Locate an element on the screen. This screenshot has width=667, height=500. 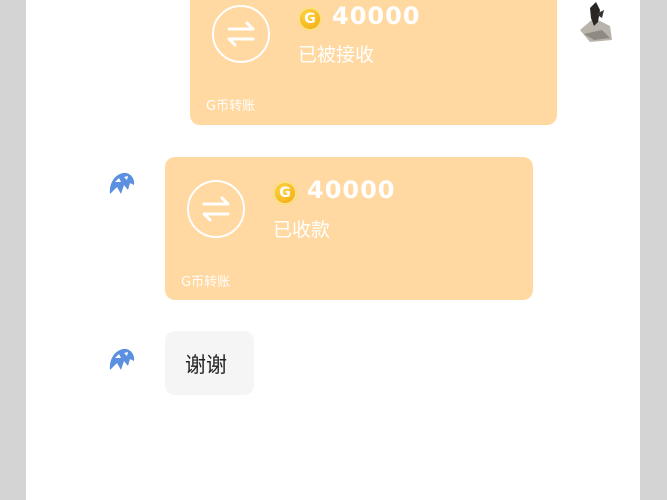
transfer-card-sent: G 40000 已被接收 G币转账 is located at coordinates (373, 62).